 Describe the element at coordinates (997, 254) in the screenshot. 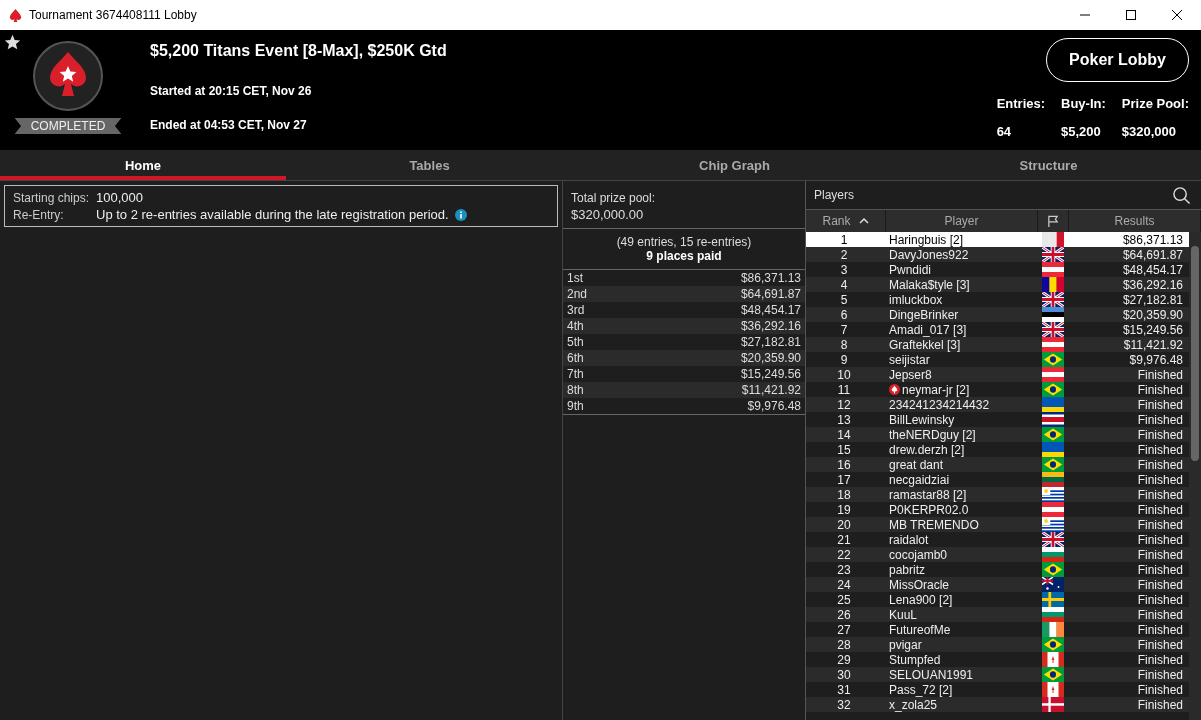

I see `player-row: 2 DavyJones922 $64,691.87` at that location.